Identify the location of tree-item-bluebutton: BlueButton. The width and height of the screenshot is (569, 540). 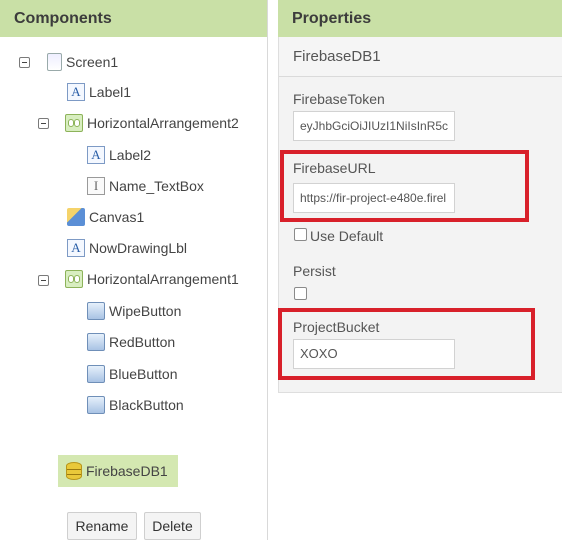
(132, 374).